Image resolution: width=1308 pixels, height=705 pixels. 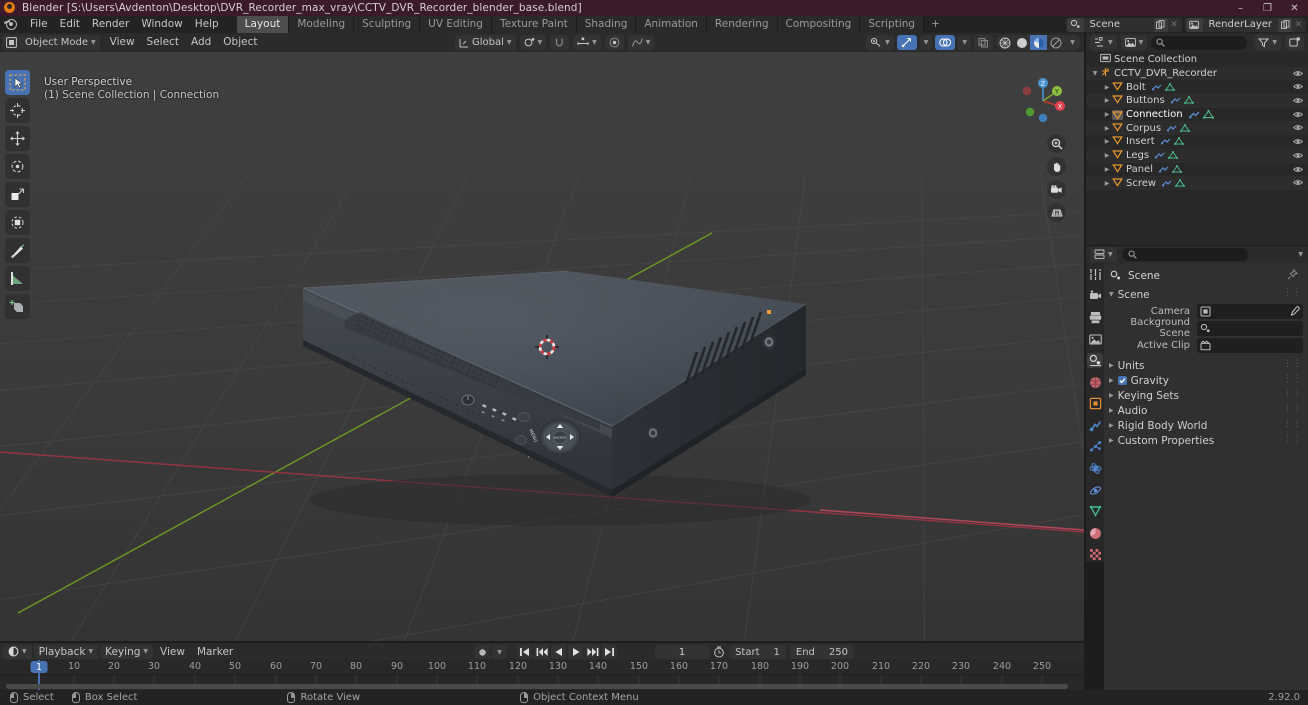 What do you see at coordinates (906, 42) in the screenshot?
I see `gizmo-toggle-button` at bounding box center [906, 42].